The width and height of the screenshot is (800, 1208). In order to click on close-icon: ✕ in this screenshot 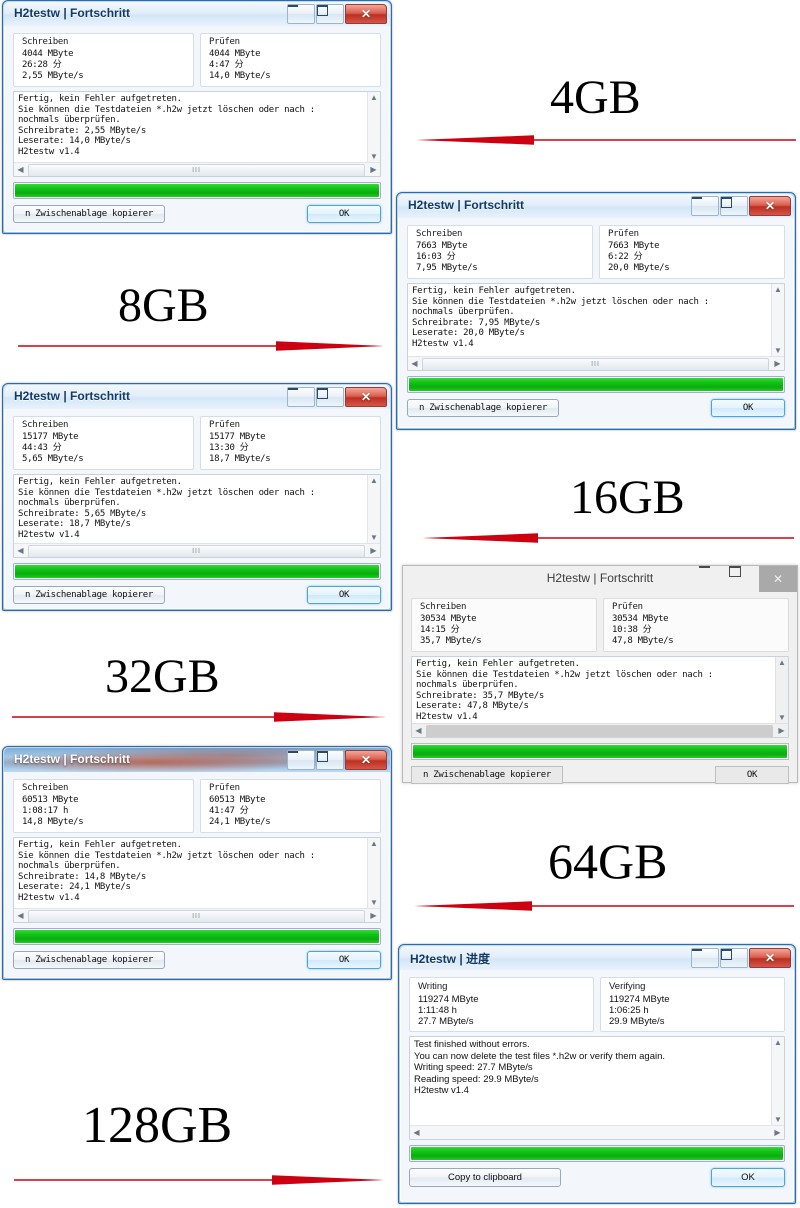, I will do `click(366, 760)`.